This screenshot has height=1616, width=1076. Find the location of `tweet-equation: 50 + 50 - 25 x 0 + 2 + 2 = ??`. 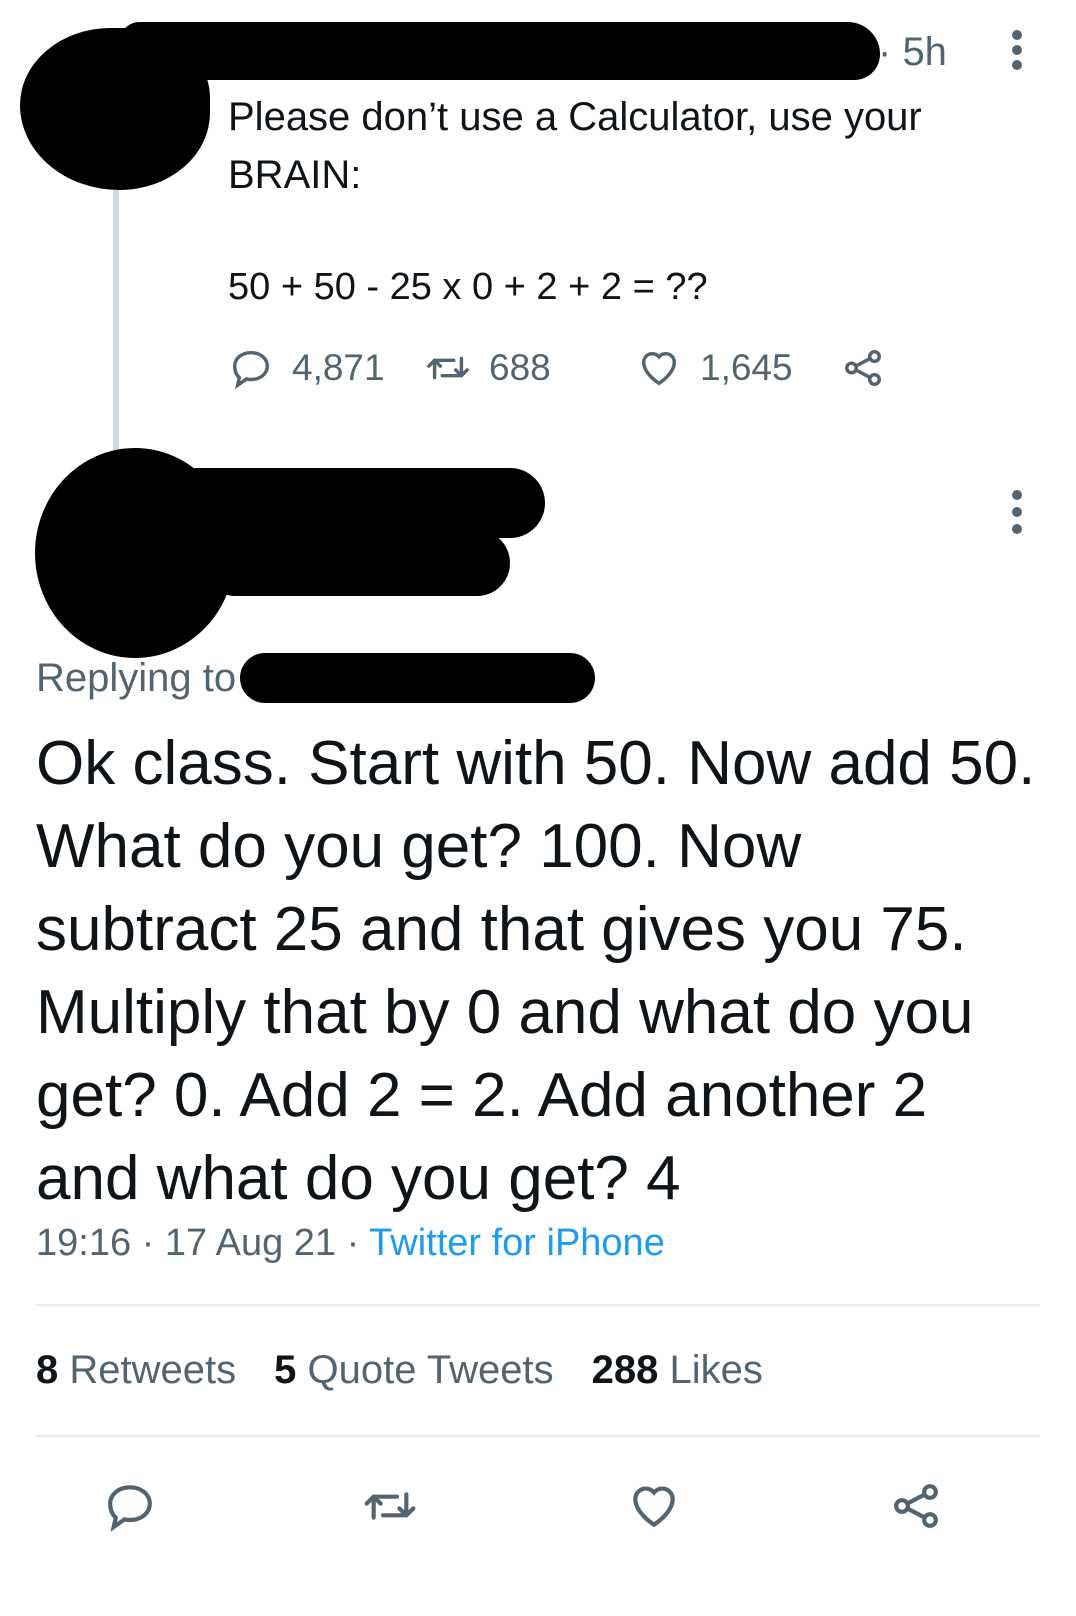

tweet-equation: 50 + 50 - 25 x 0 + 2 + 2 = ?? is located at coordinates (468, 287).